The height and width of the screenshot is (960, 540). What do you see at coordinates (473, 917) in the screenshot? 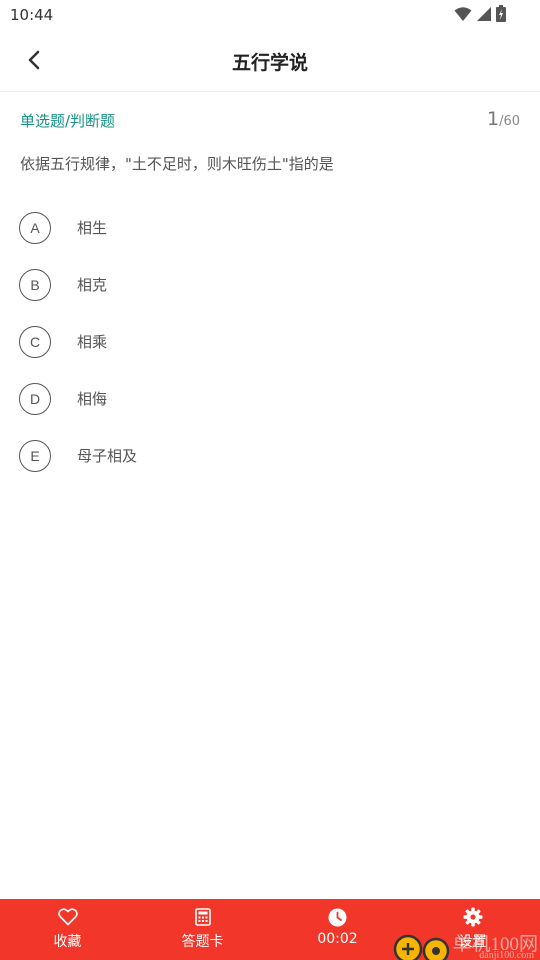
I see `gear-icon` at bounding box center [473, 917].